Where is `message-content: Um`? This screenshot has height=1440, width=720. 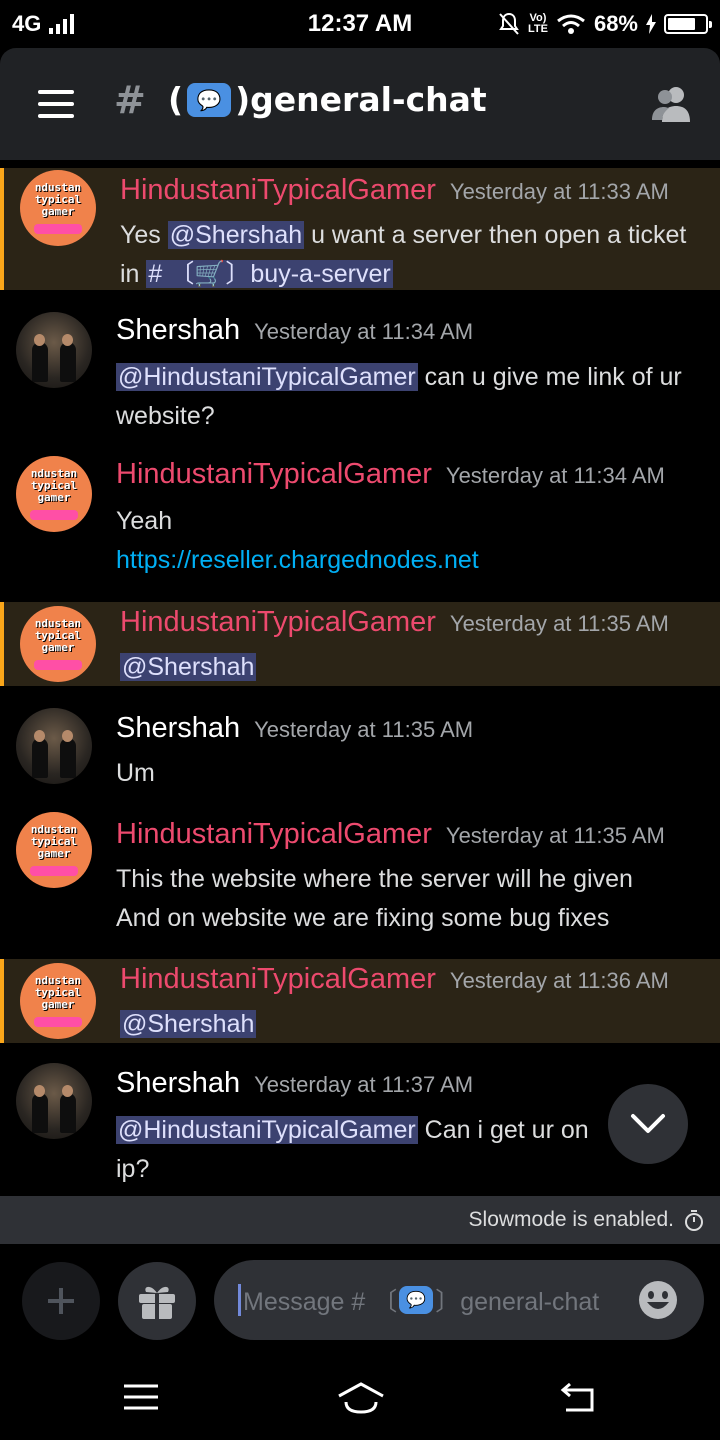 message-content: Um is located at coordinates (135, 773).